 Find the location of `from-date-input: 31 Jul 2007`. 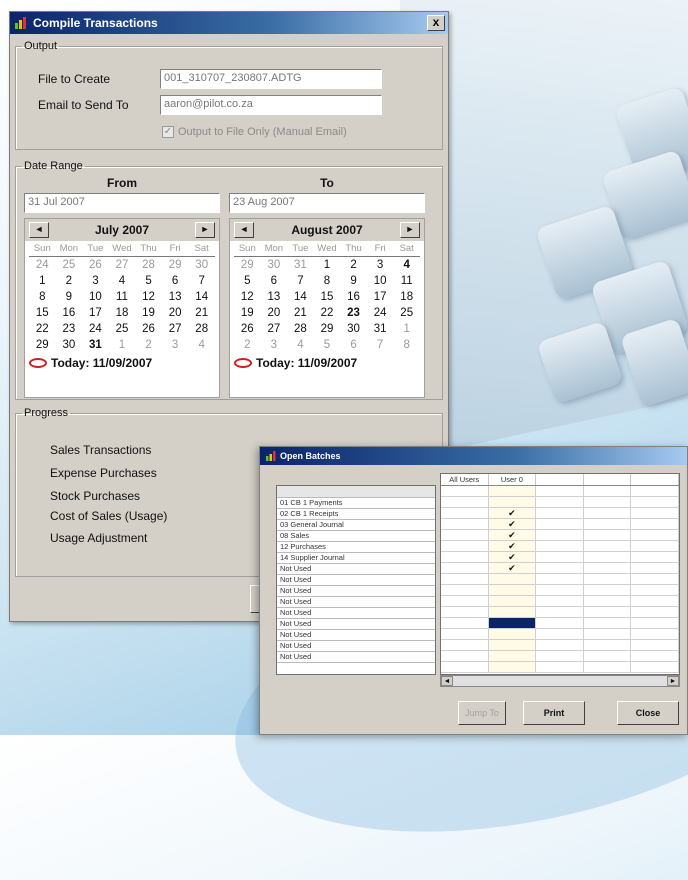

from-date-input: 31 Jul 2007 is located at coordinates (122, 203).